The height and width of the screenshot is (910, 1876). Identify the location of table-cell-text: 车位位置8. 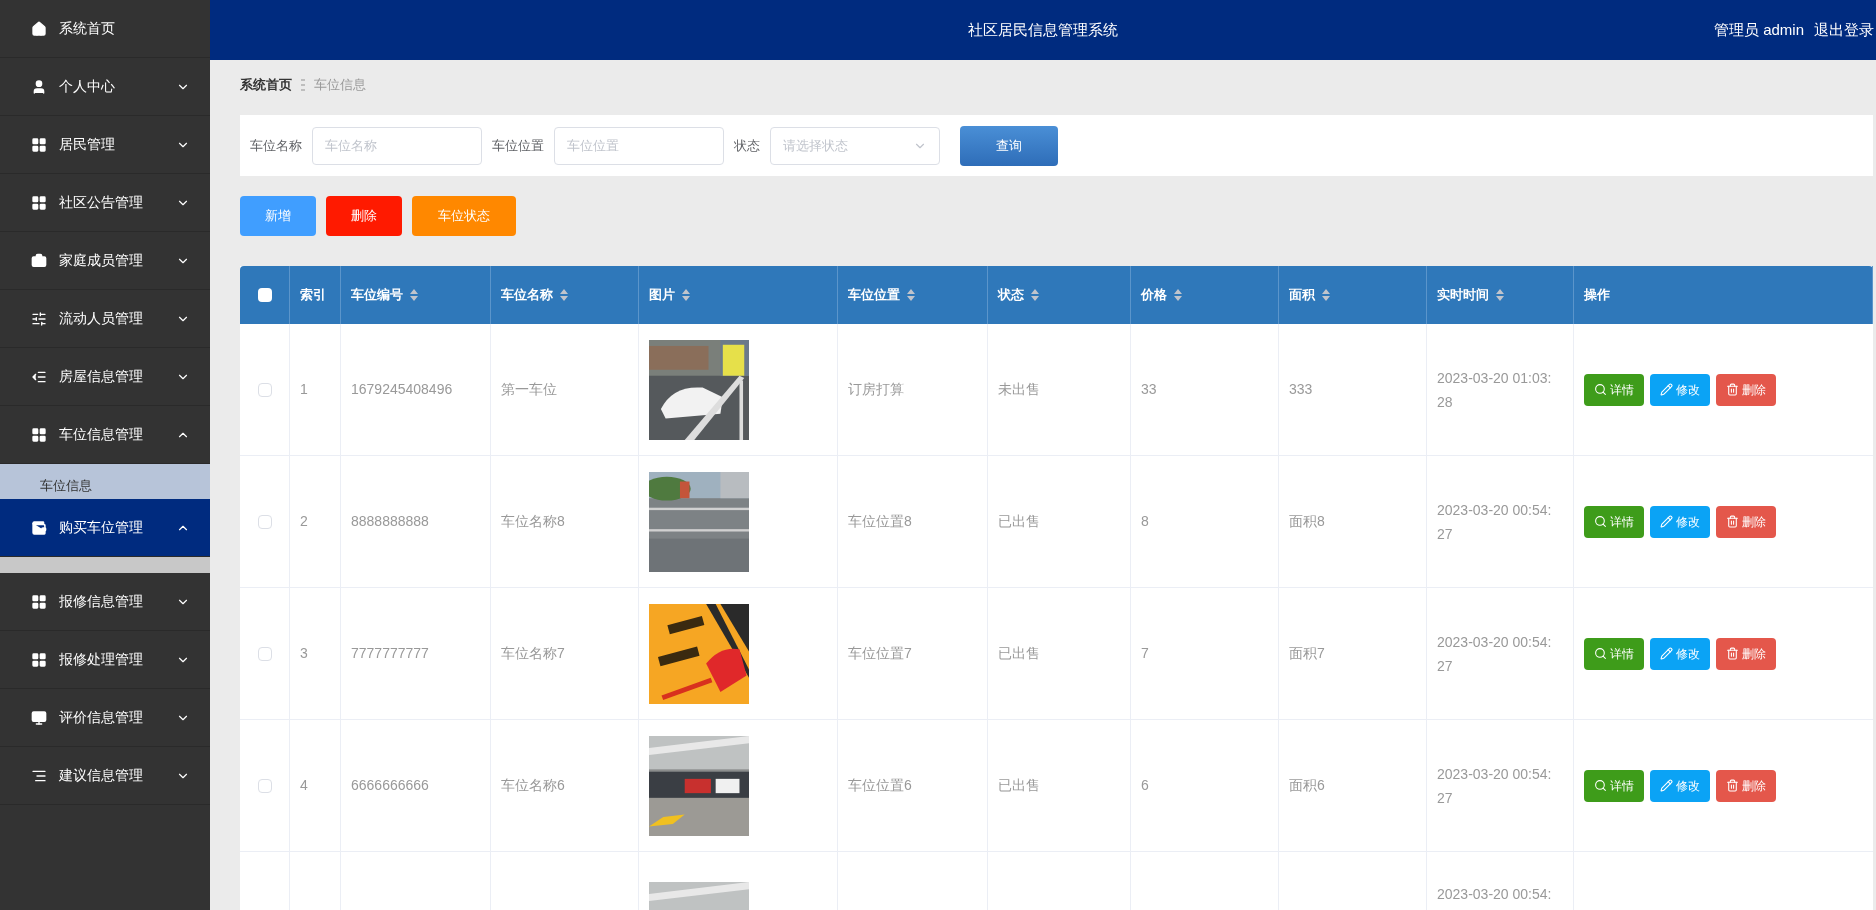
(880, 521).